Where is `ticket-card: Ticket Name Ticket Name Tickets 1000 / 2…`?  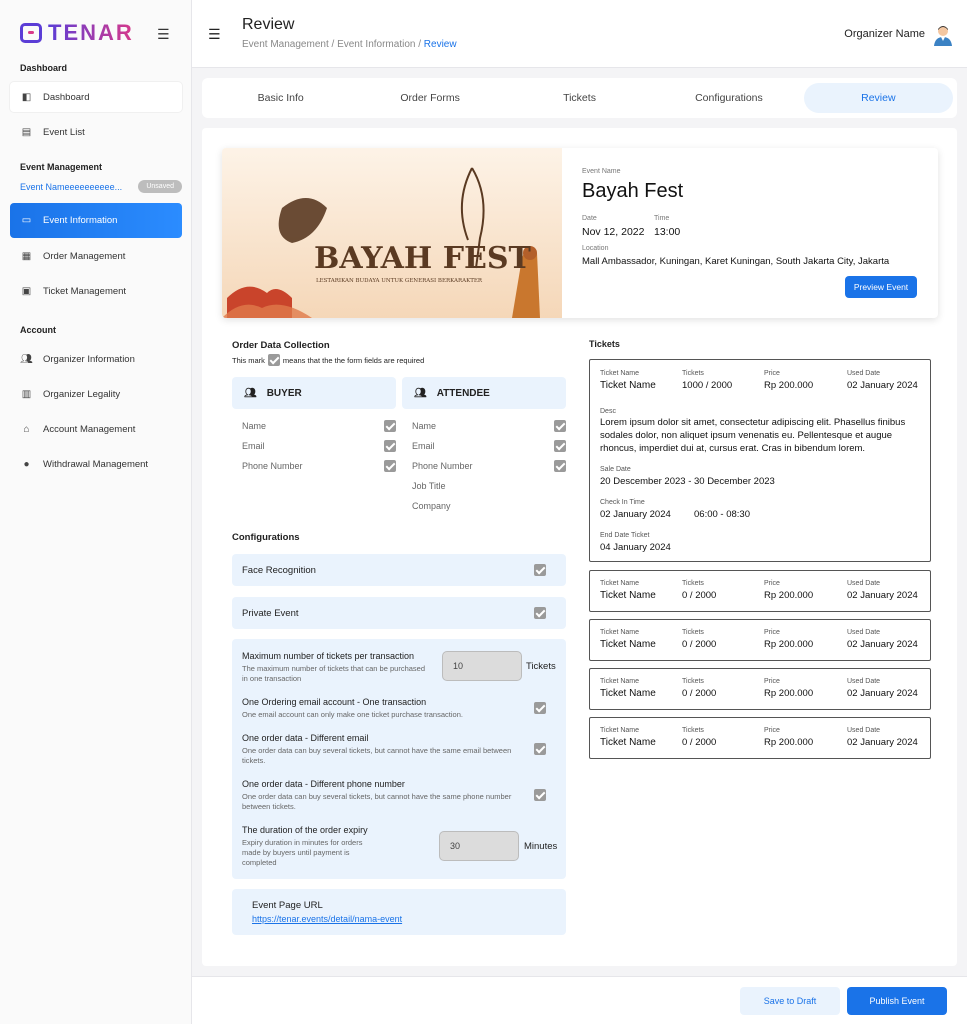
ticket-card: Ticket Name Ticket Name Tickets 1000 / 2… is located at coordinates (760, 460).